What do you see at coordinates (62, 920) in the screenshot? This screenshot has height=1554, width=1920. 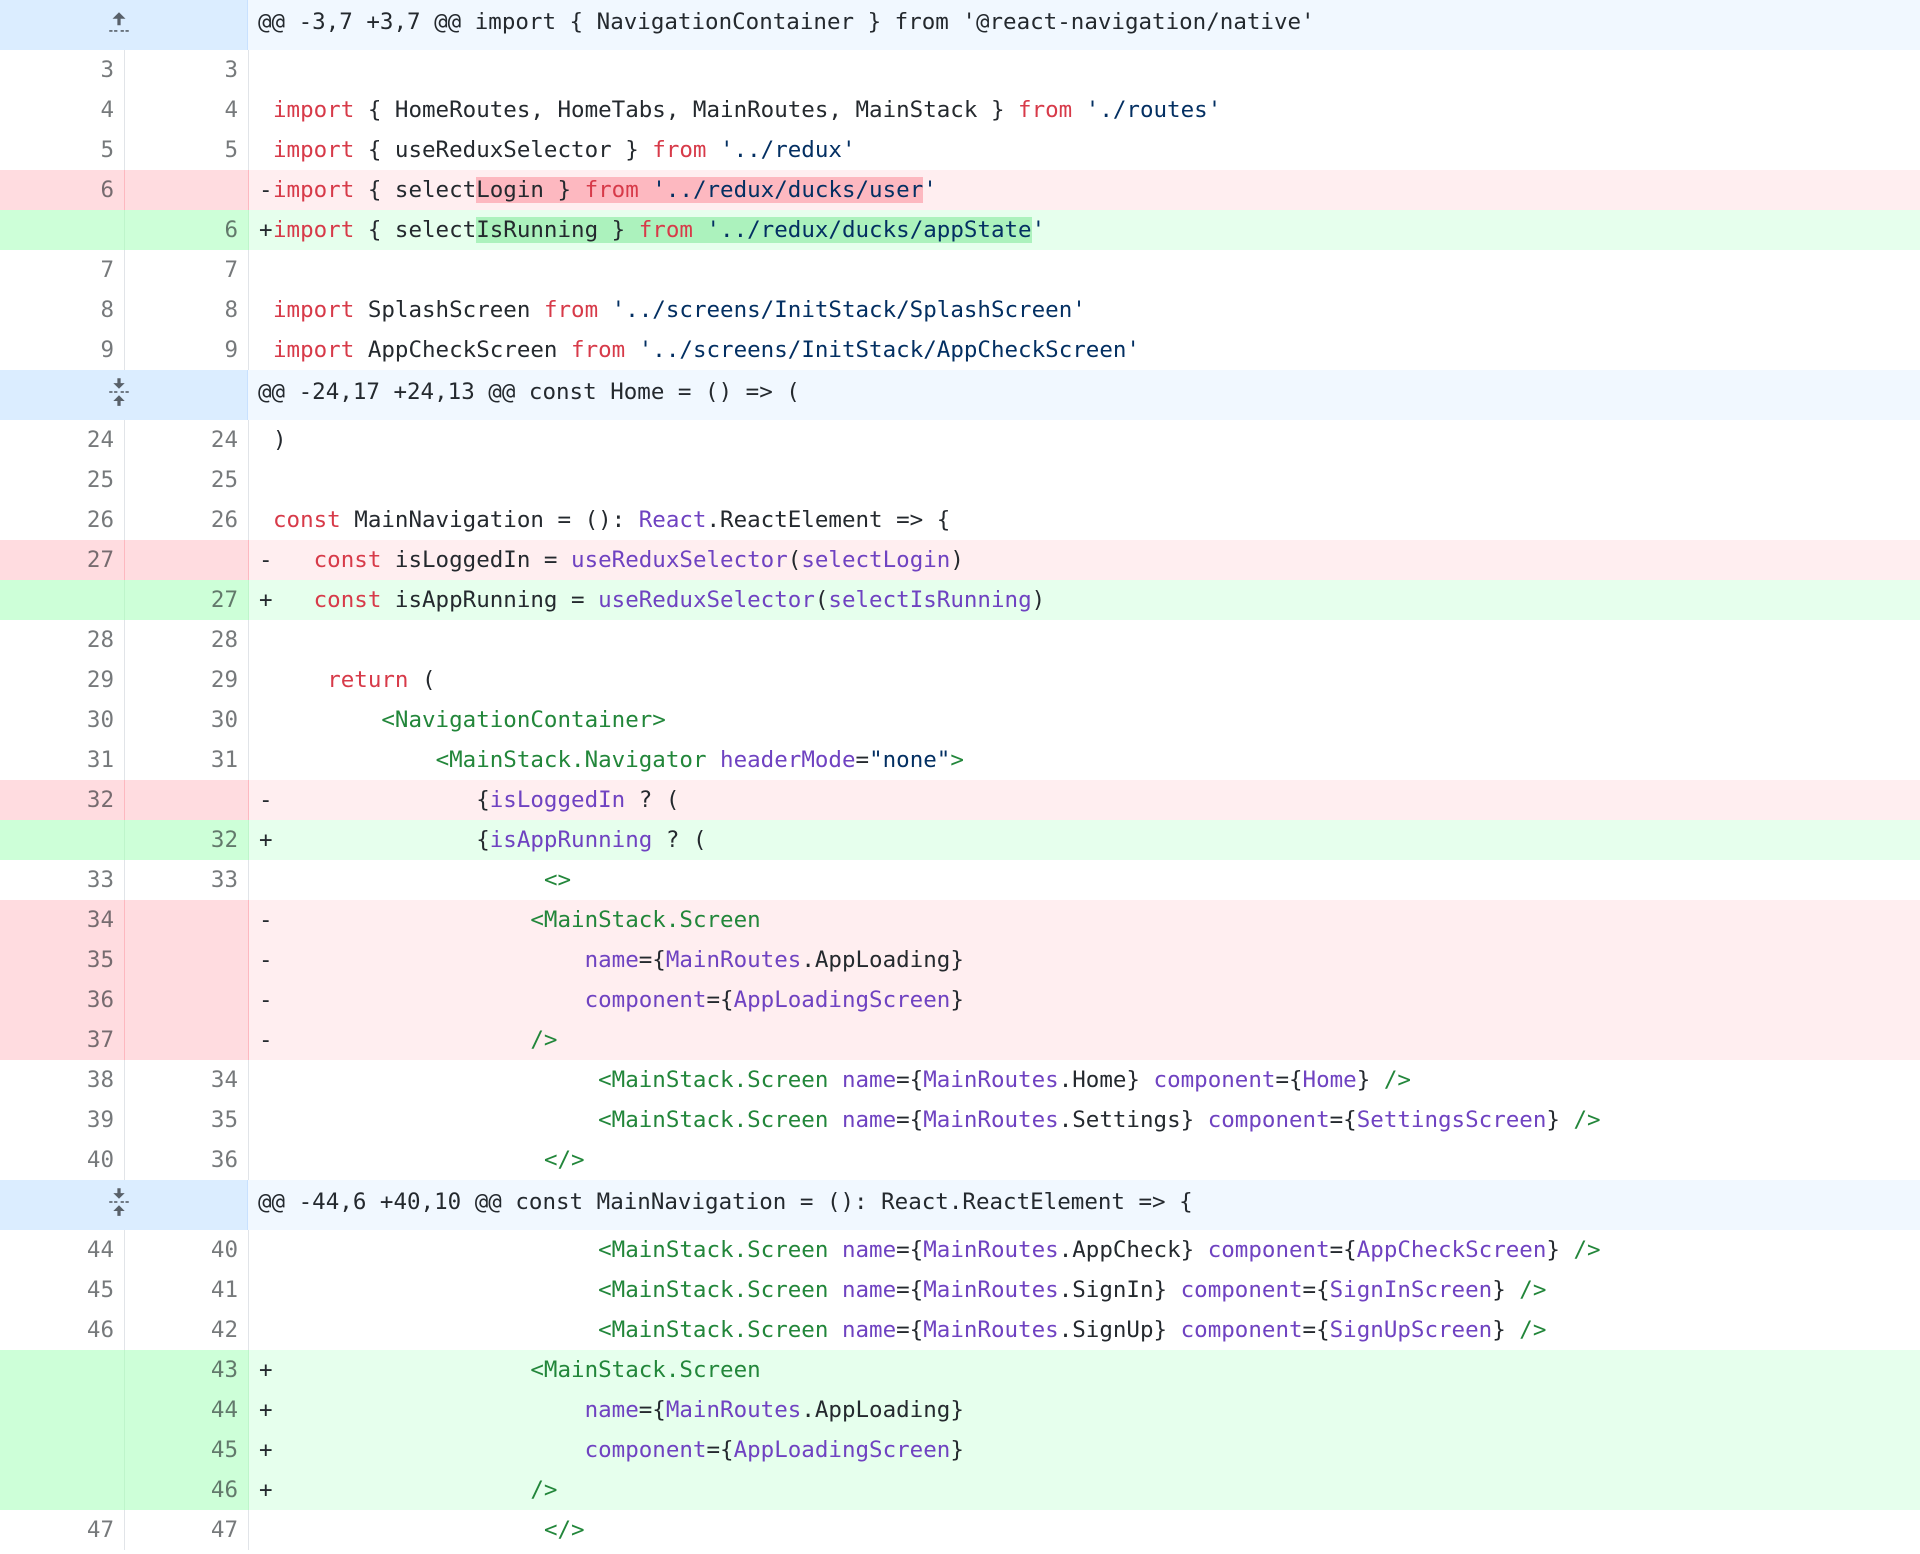 I see `old-line-number: 34` at bounding box center [62, 920].